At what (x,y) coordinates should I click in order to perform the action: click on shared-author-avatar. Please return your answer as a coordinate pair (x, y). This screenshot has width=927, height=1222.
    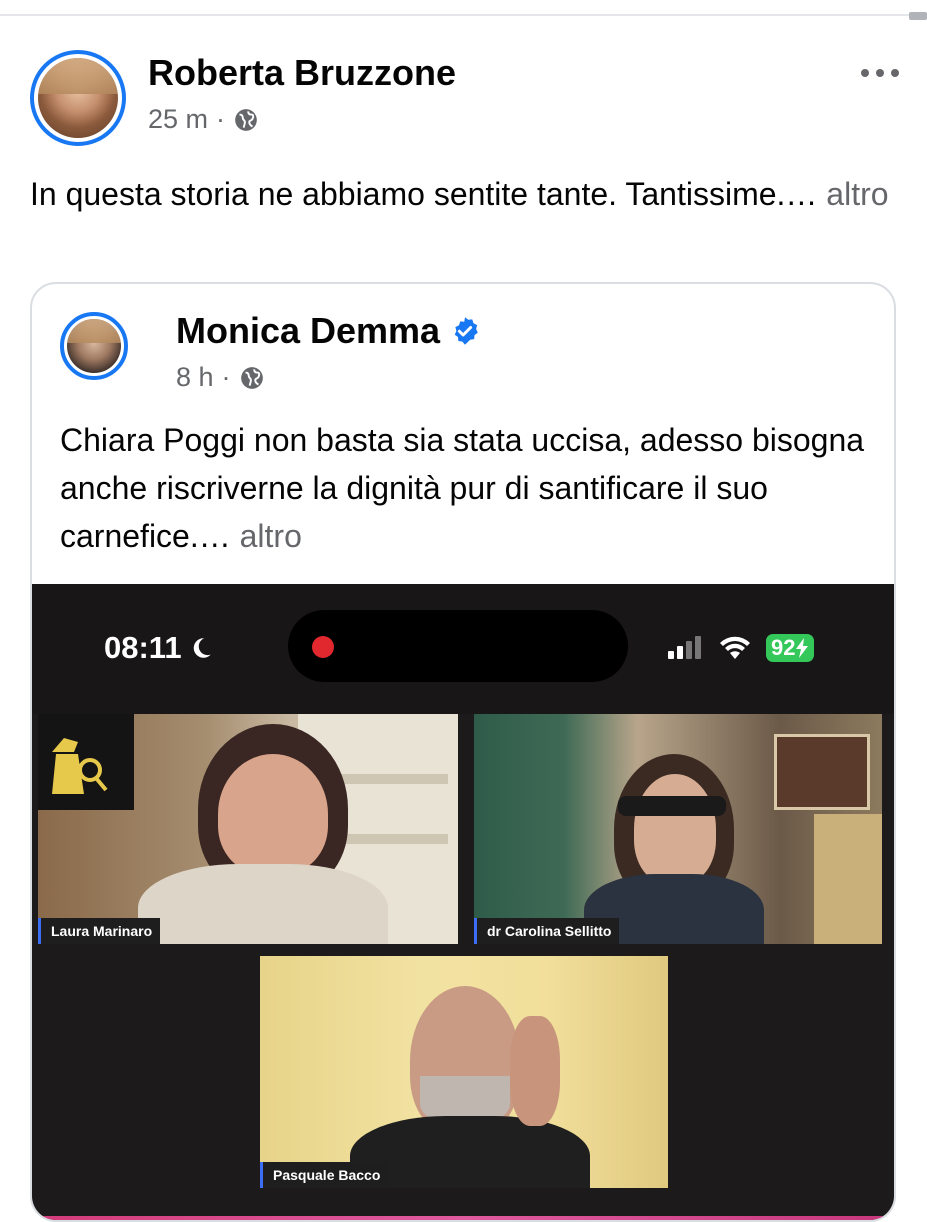
    Looking at the image, I should click on (94, 346).